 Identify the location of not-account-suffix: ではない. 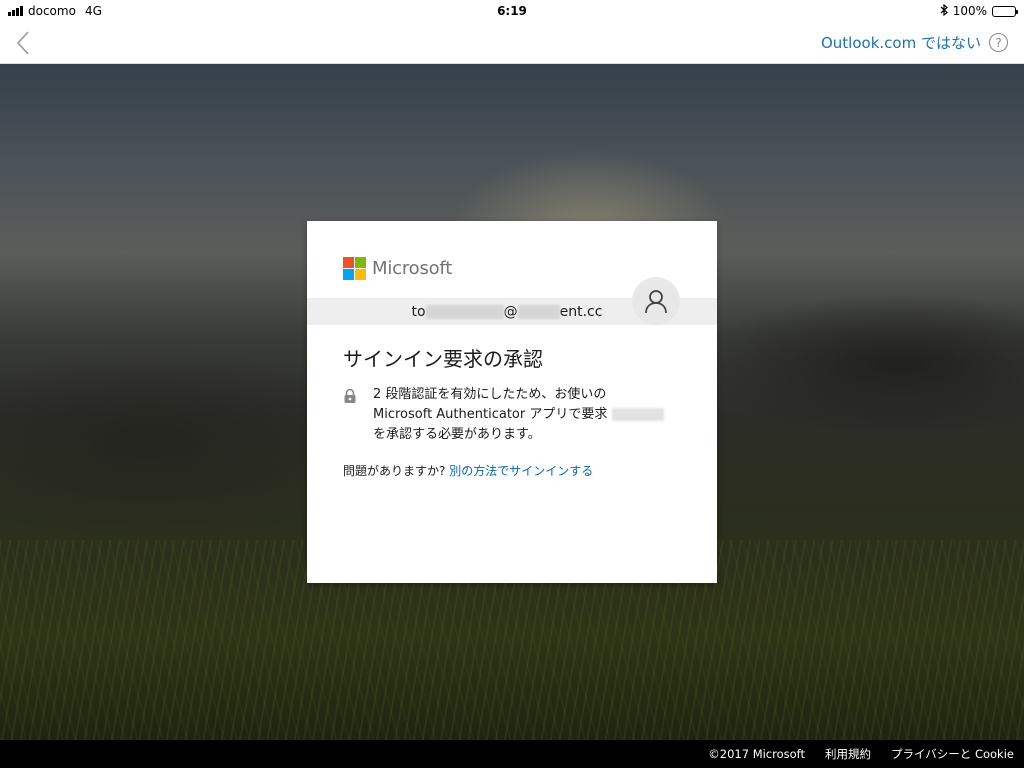
(950, 43).